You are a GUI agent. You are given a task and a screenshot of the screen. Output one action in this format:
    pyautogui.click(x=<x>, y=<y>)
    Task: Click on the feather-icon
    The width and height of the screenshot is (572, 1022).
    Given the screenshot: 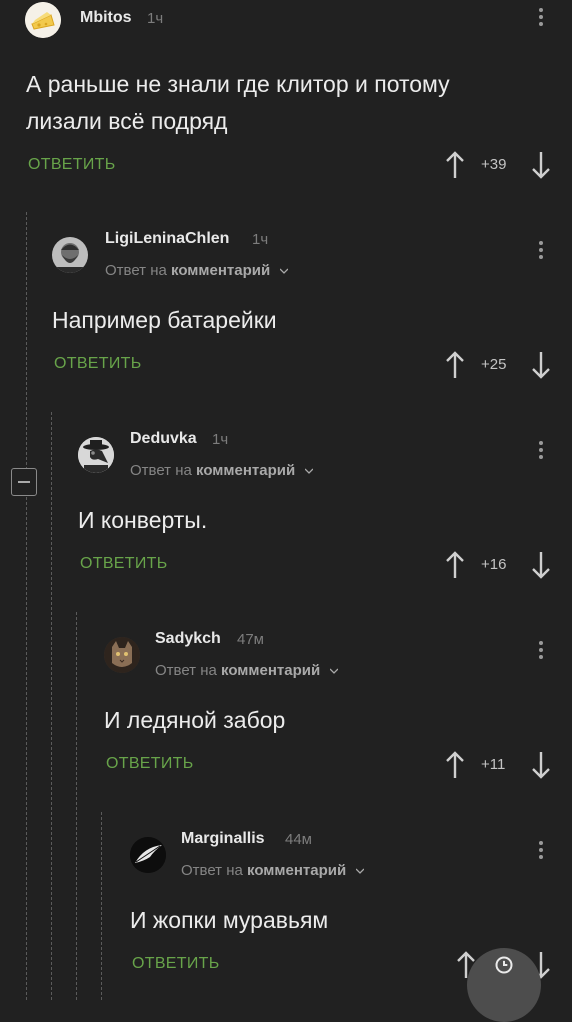 What is the action you would take?
    pyautogui.click(x=148, y=855)
    